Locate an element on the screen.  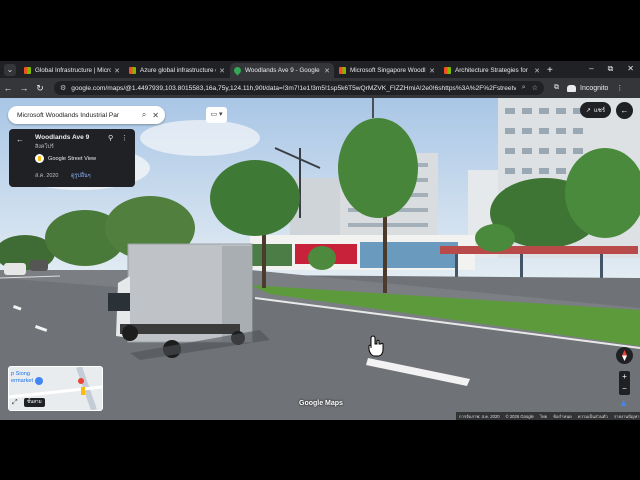
toolbar-right: ⧉ Incognito ⋮ is located at coordinates (588, 88).